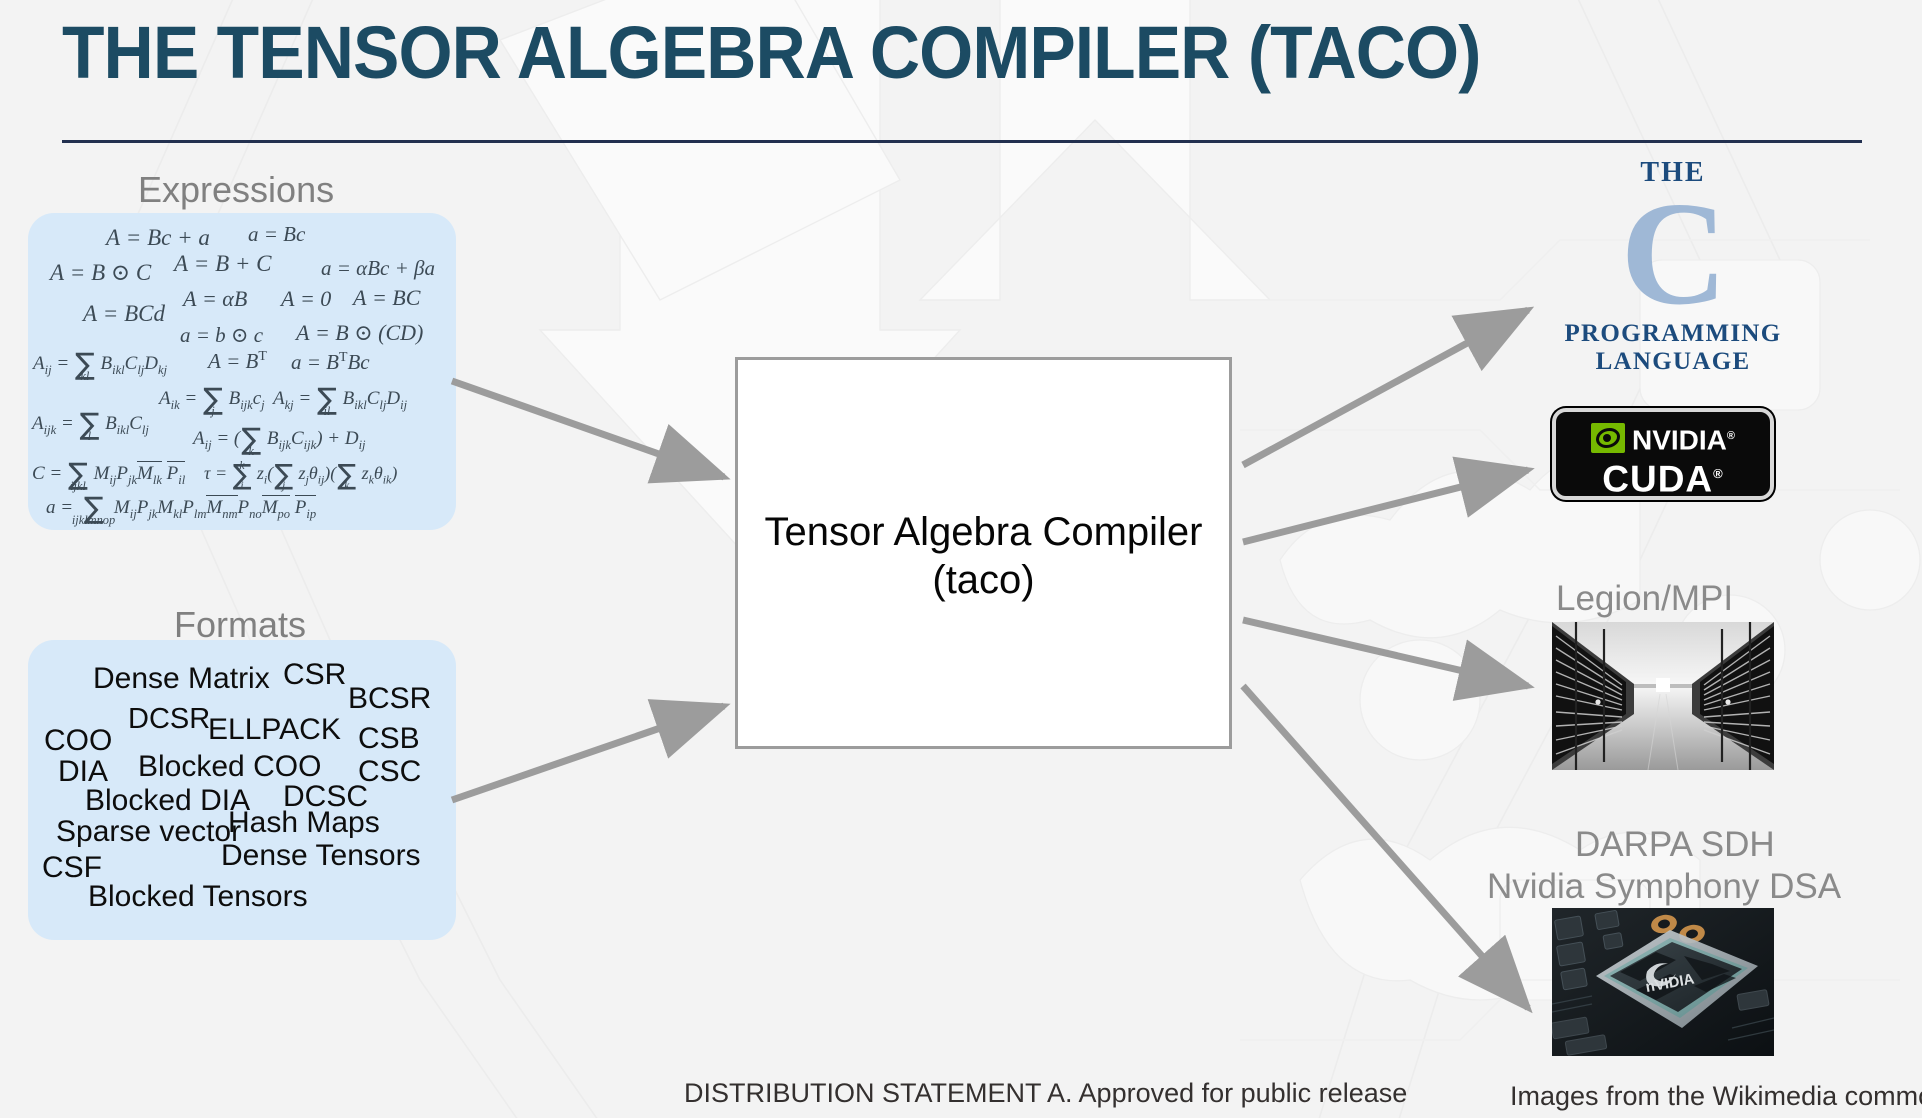 Image resolution: width=1922 pixels, height=1118 pixels. I want to click on expression-item: Aijk = ∑ l BiklClj, so click(90, 425).